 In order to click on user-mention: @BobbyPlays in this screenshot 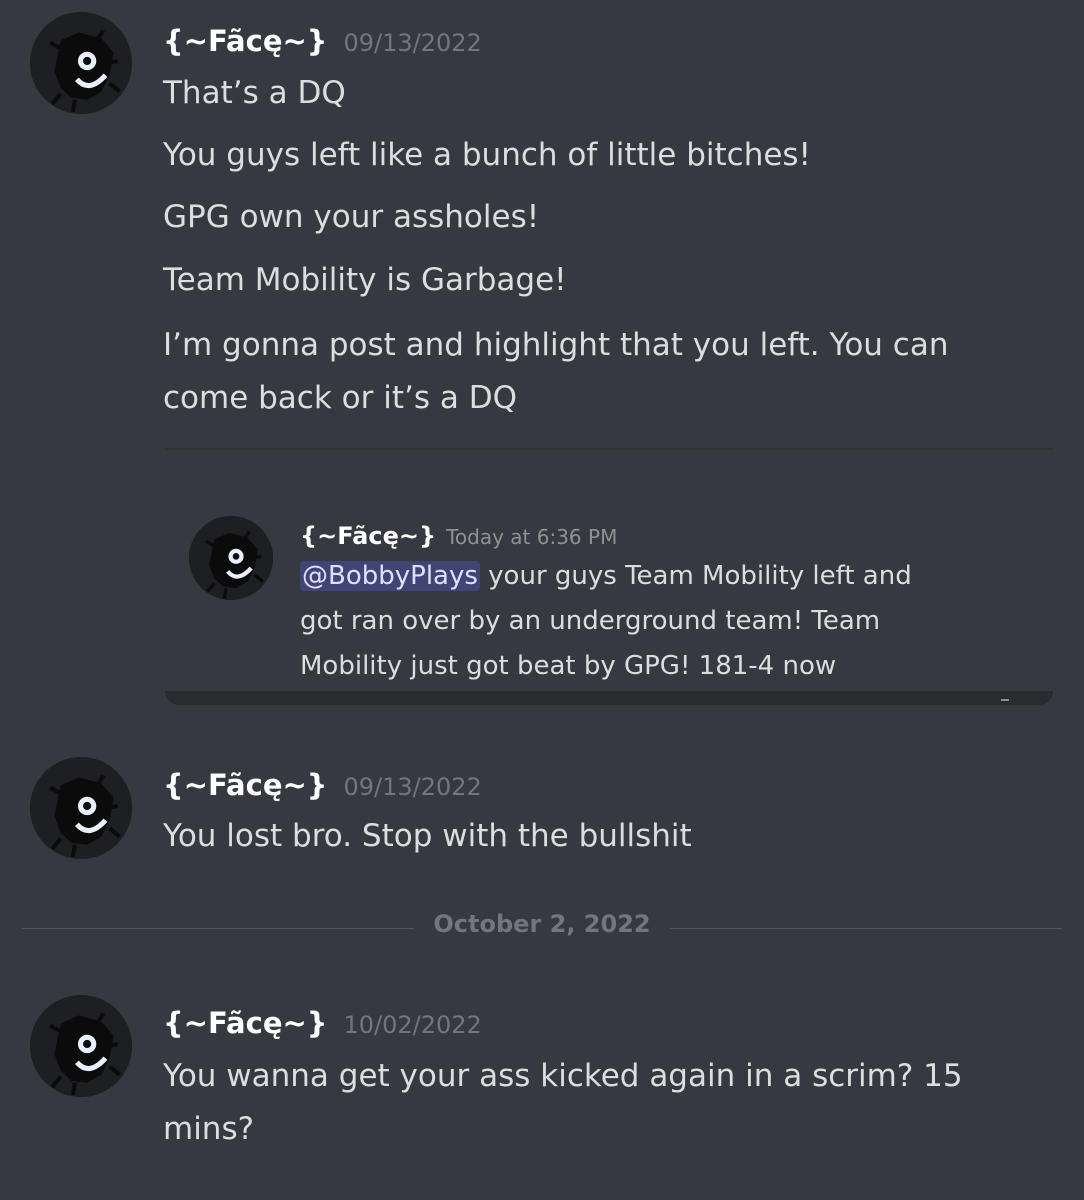, I will do `click(390, 576)`.